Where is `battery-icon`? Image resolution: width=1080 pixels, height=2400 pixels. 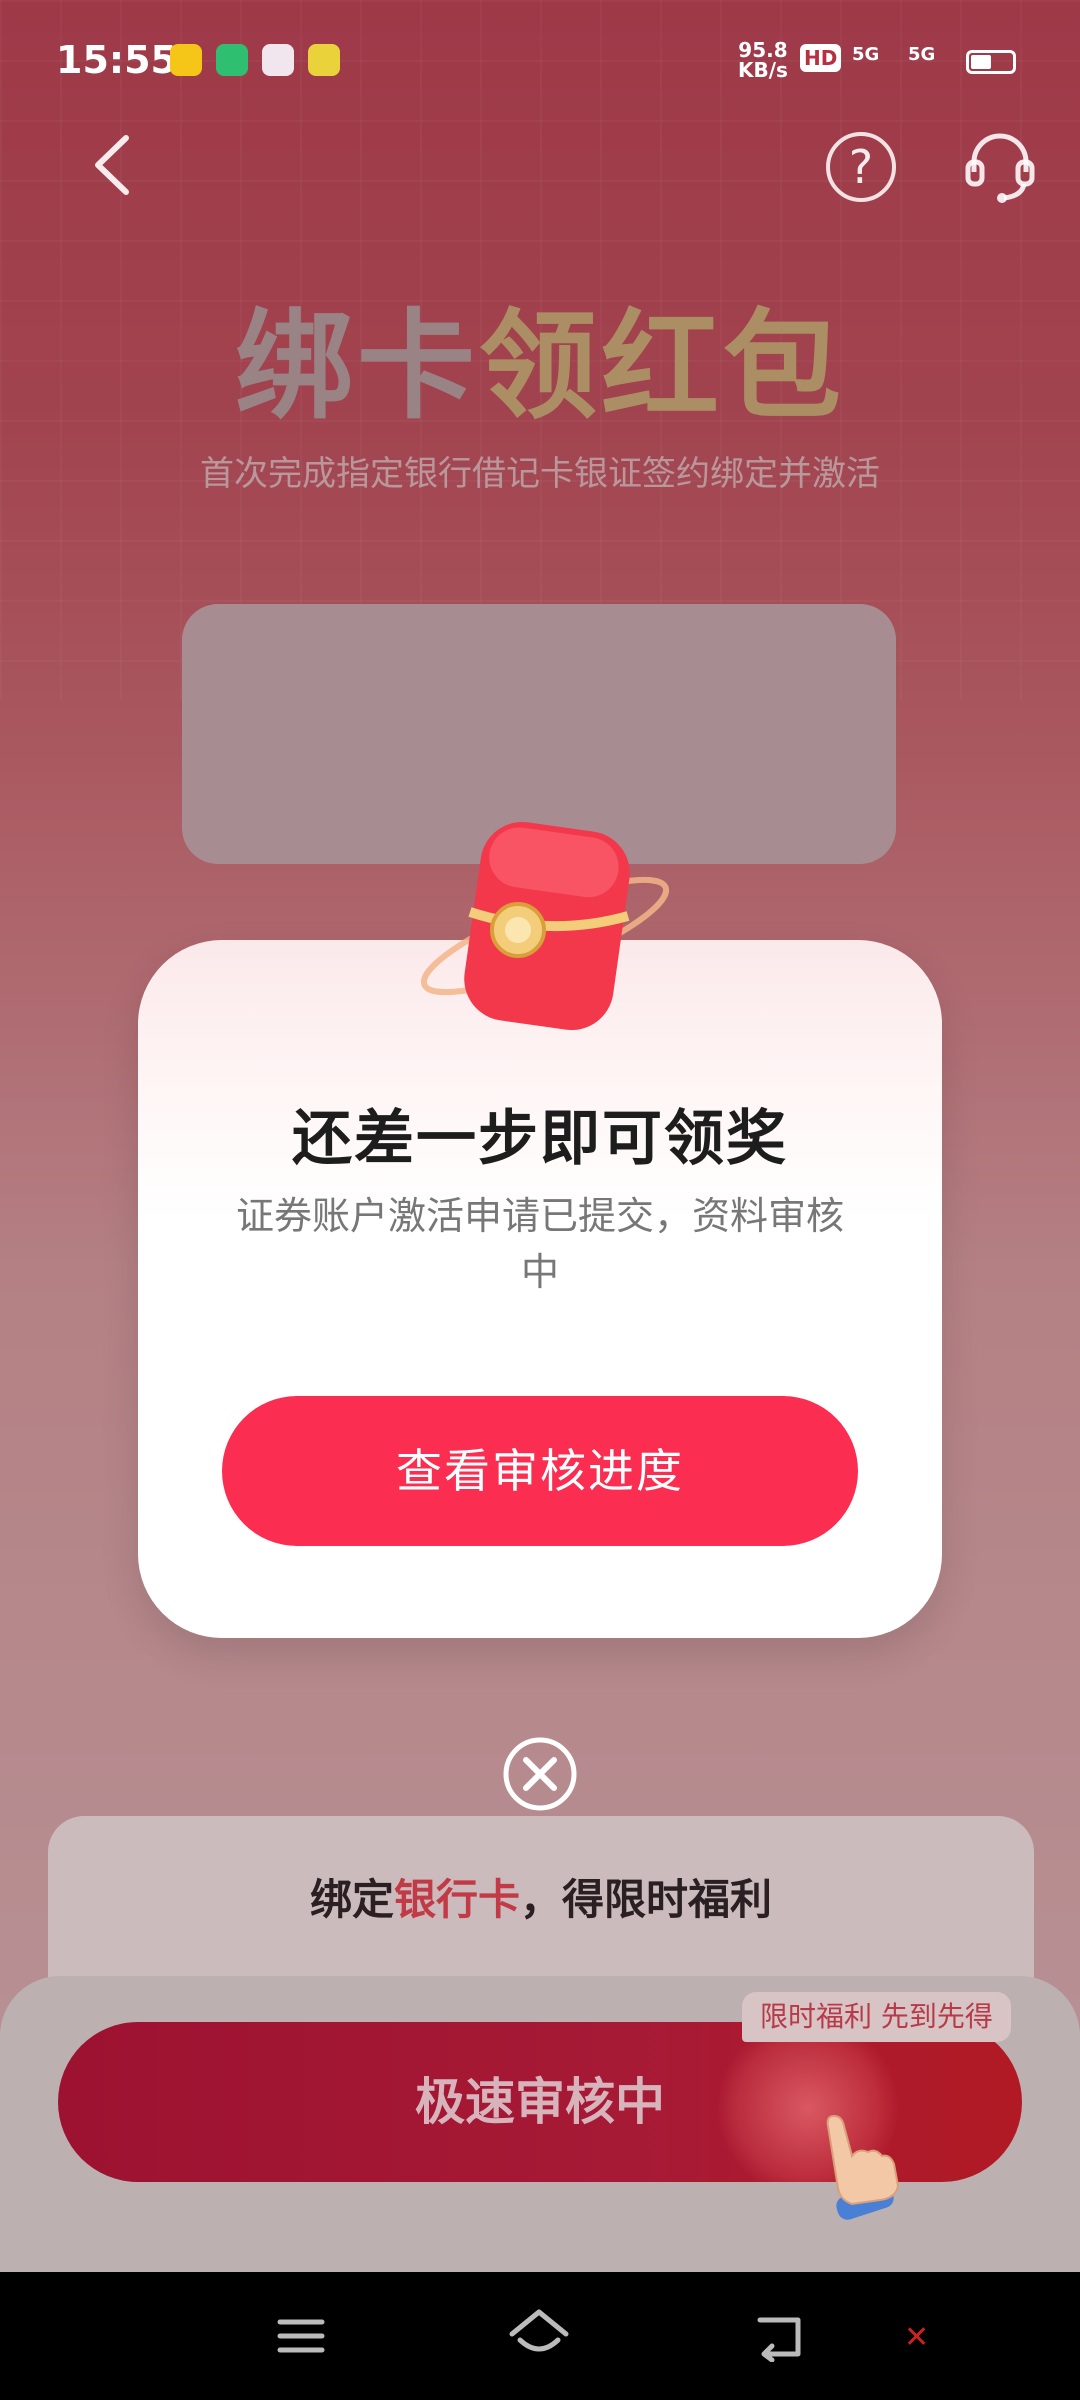 battery-icon is located at coordinates (991, 62).